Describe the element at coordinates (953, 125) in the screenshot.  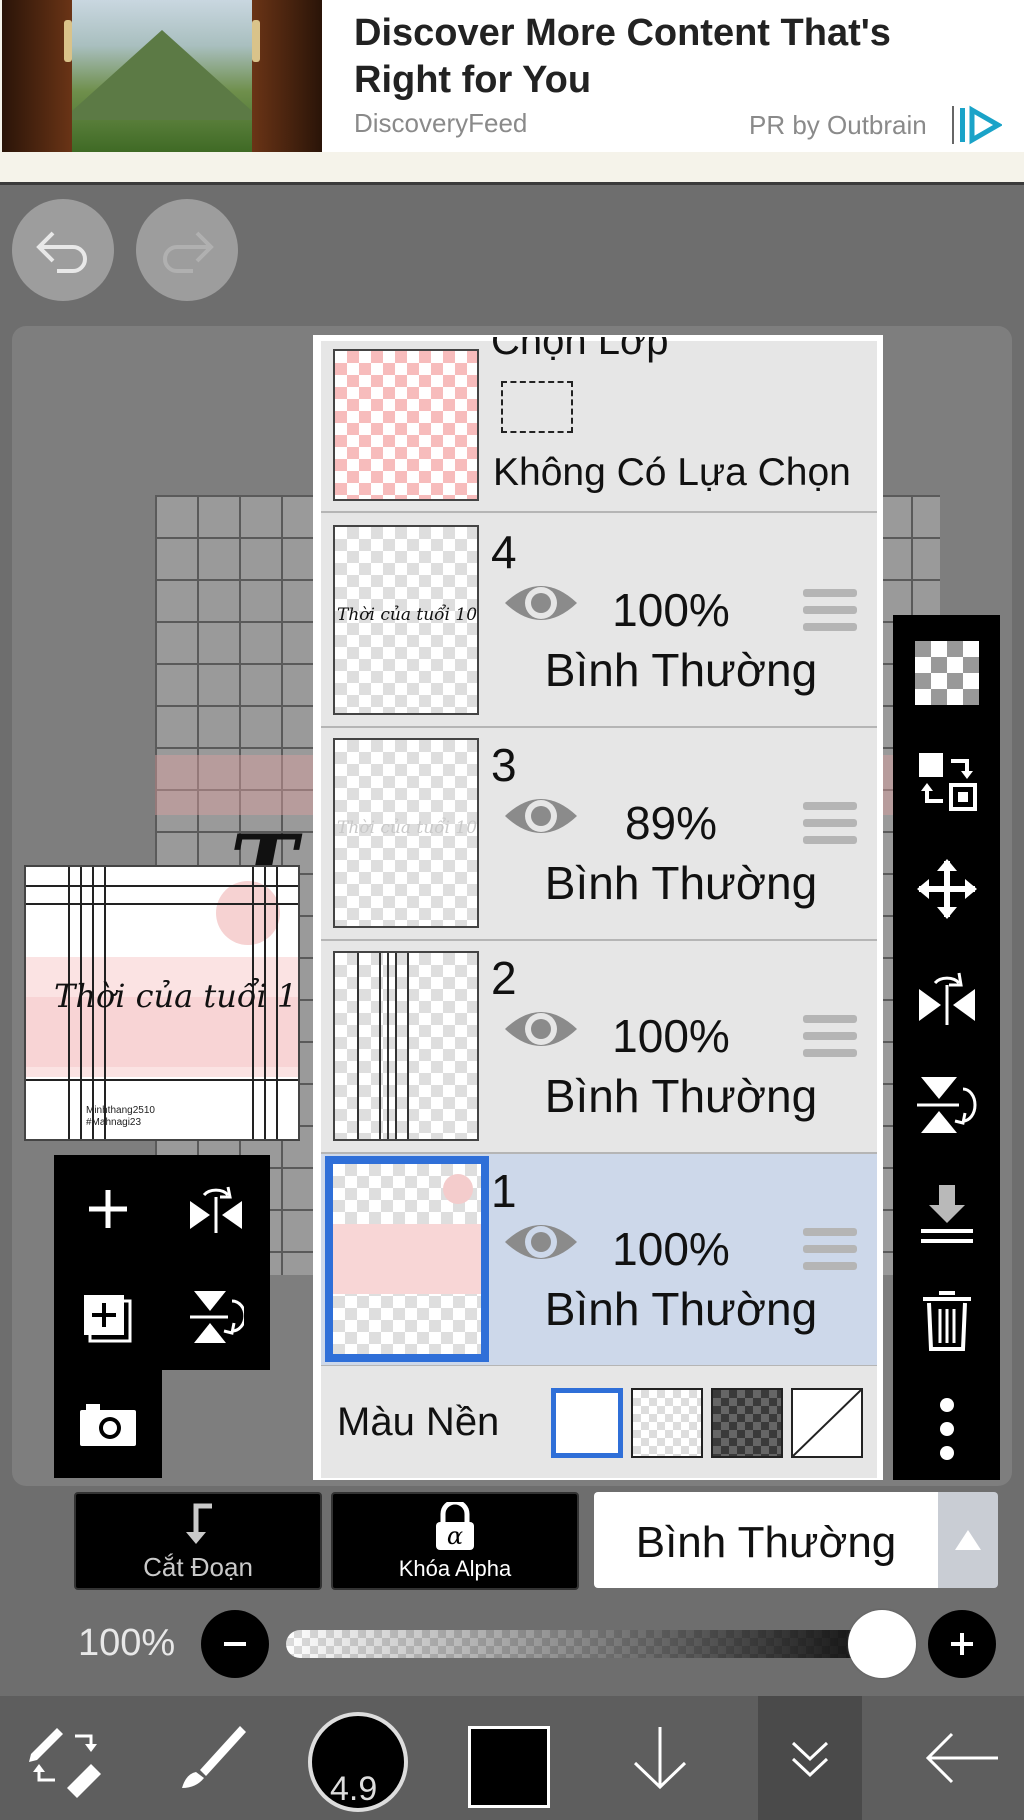
I see `ad-divider` at that location.